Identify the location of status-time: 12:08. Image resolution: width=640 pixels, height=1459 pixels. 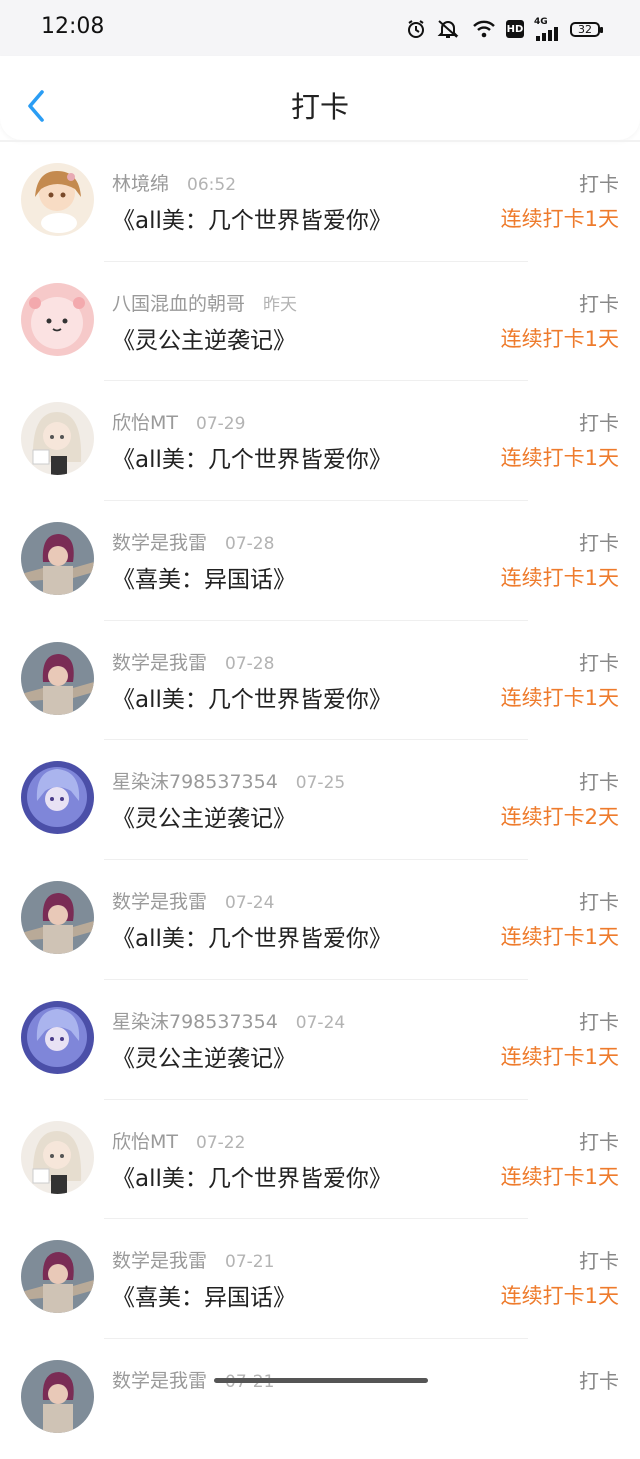
(73, 26).